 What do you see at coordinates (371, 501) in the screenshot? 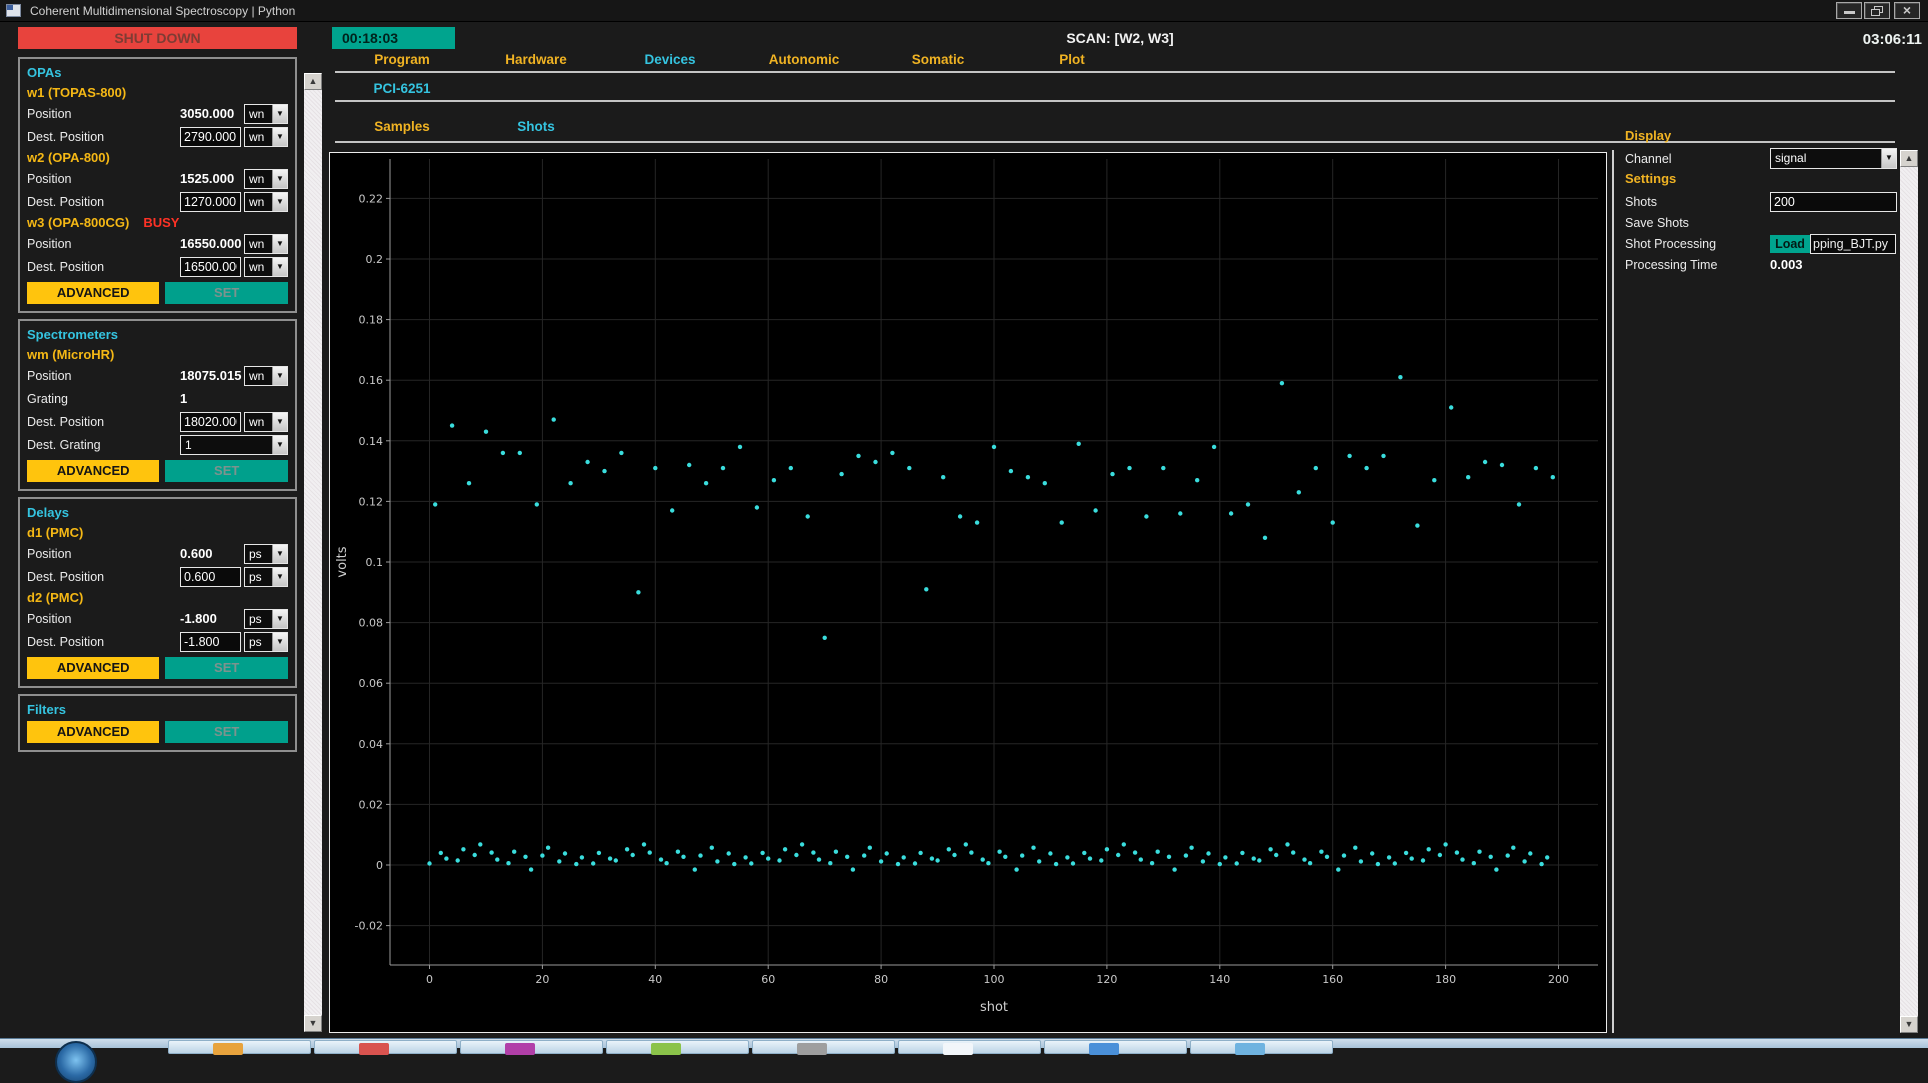
I see `y-tick-label: 0.12` at bounding box center [371, 501].